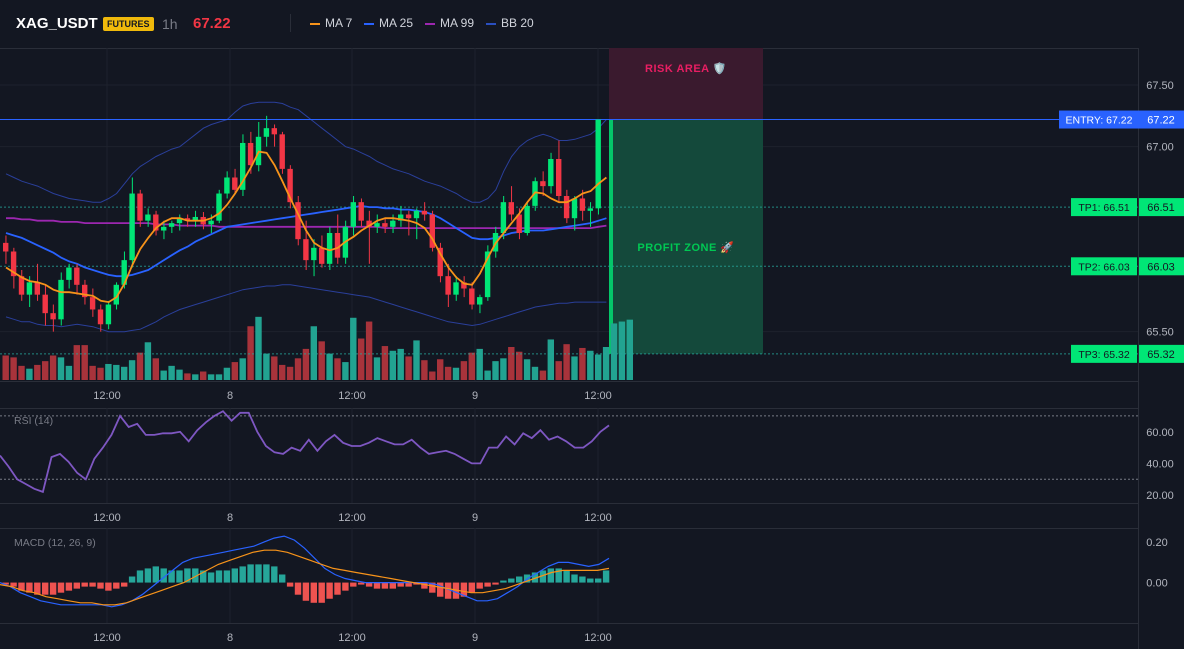 The height and width of the screenshot is (649, 1184). Describe the element at coordinates (306, 152) in the screenshot. I see `bb-upper-line` at that location.